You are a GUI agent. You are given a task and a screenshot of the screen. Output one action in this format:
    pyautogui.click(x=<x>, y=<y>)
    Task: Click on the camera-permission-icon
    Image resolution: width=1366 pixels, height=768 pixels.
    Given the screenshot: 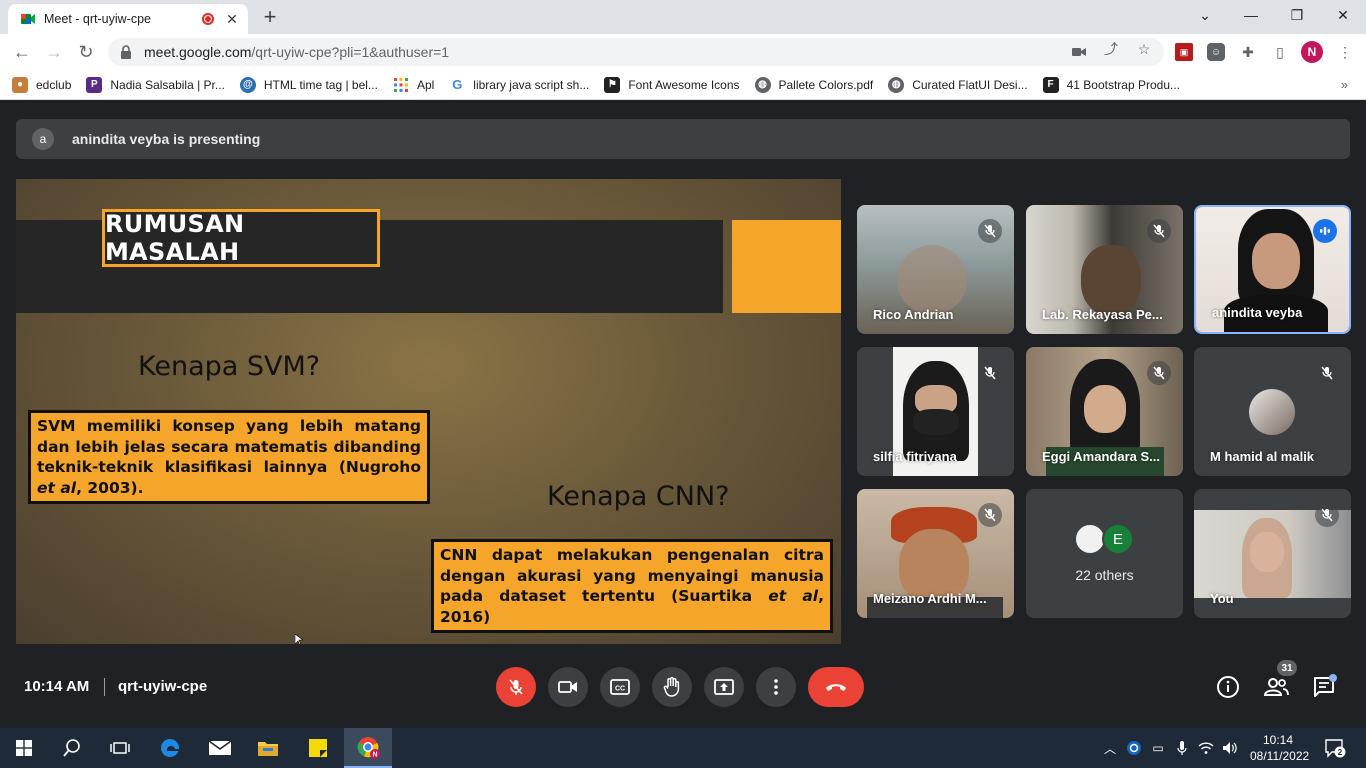 What is the action you would take?
    pyautogui.click(x=1079, y=52)
    